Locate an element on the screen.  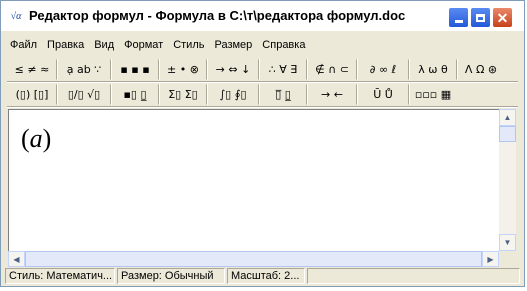
arrow-up-icon: ▲ is located at coordinates (507, 117).